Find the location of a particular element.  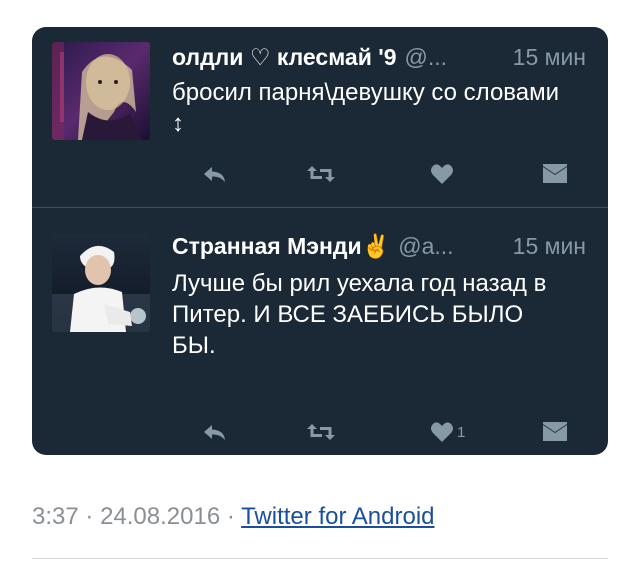

post-date: 24.08.2016 is located at coordinates (160, 516).